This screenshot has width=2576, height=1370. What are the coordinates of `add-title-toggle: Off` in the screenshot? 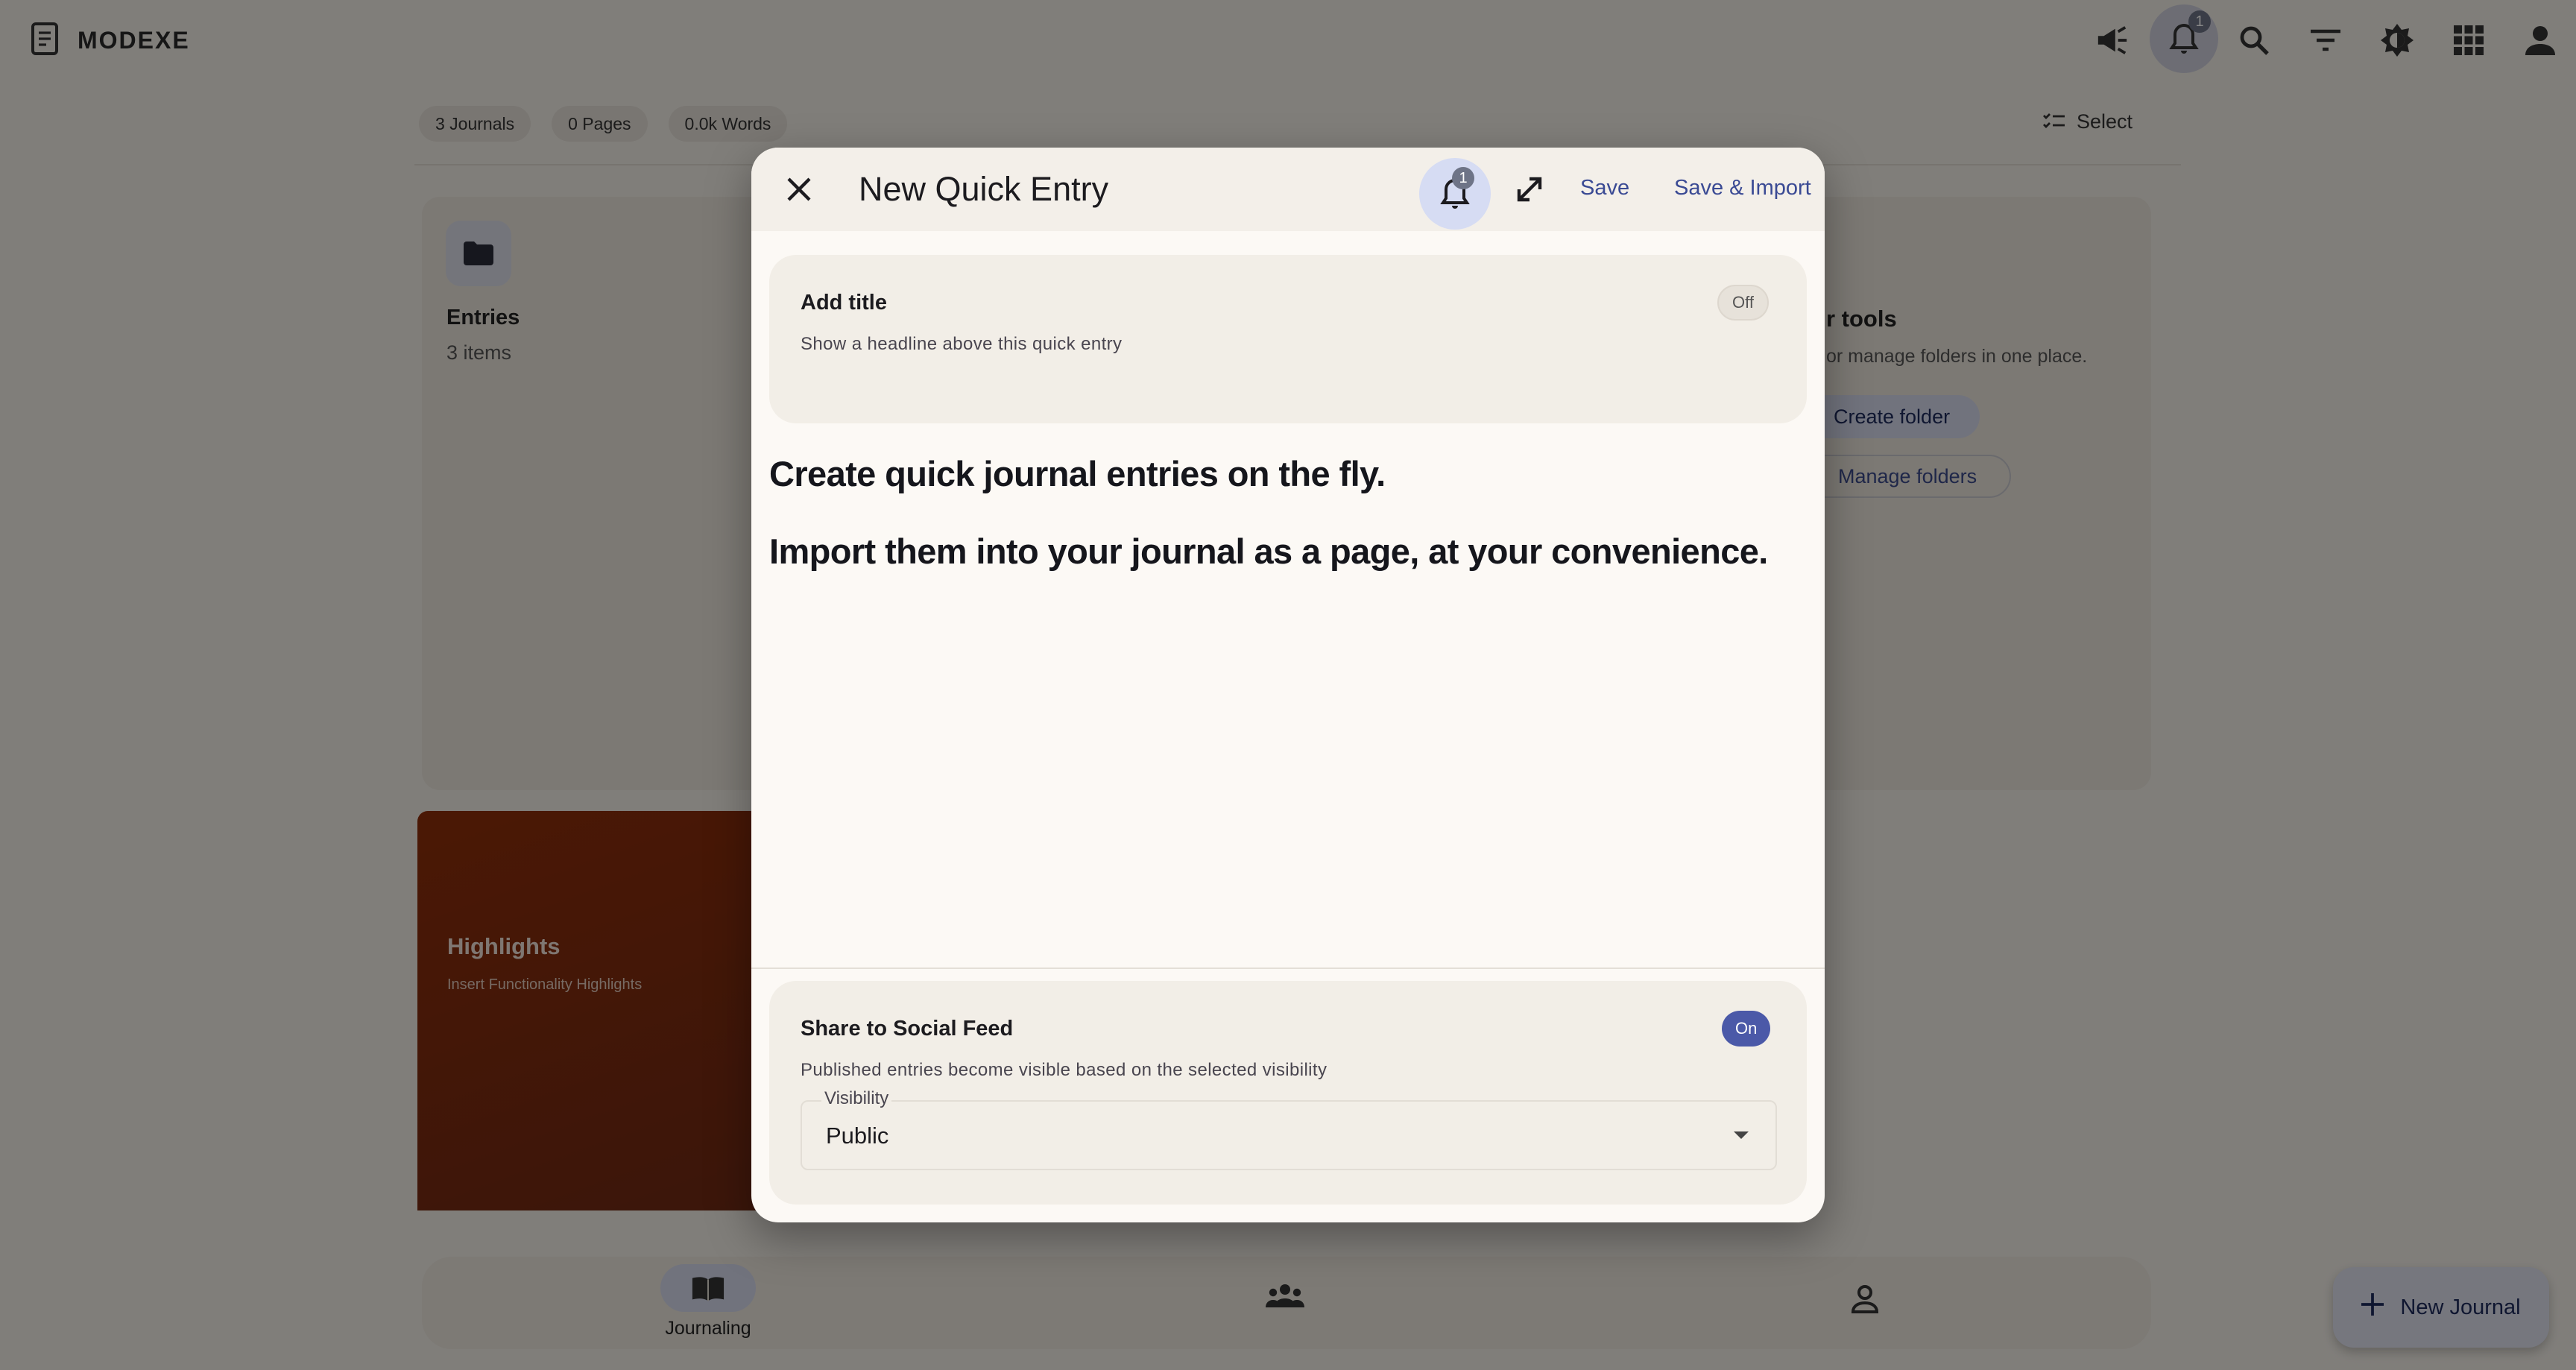 It's located at (1743, 303).